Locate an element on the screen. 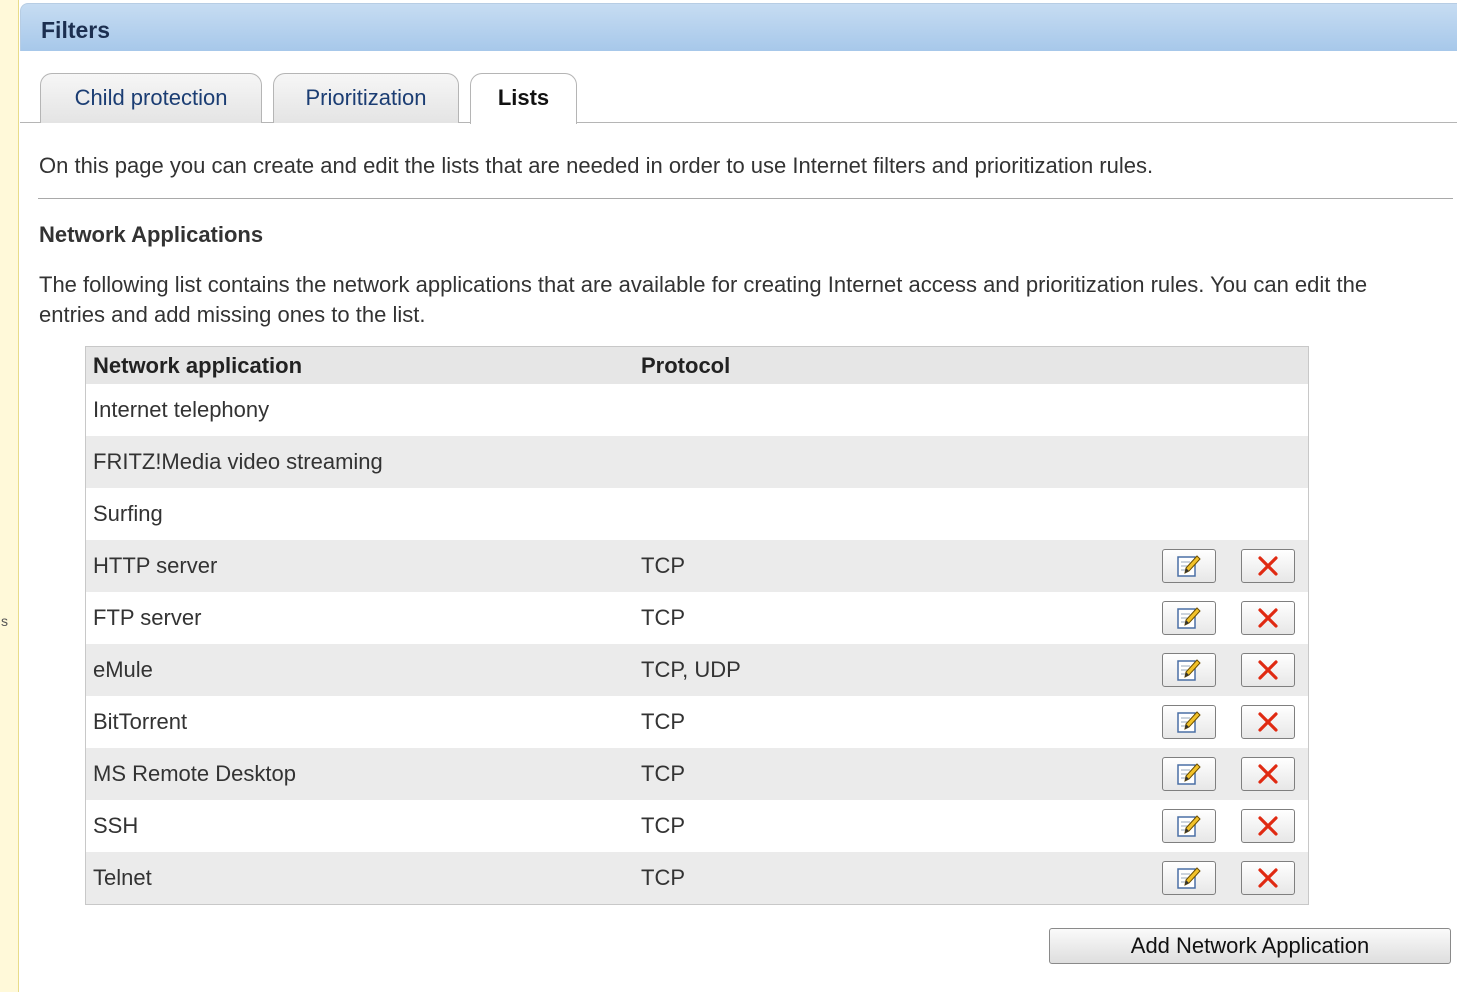 This screenshot has width=1457, height=992. application-name-cell: Telnet is located at coordinates (122, 877).